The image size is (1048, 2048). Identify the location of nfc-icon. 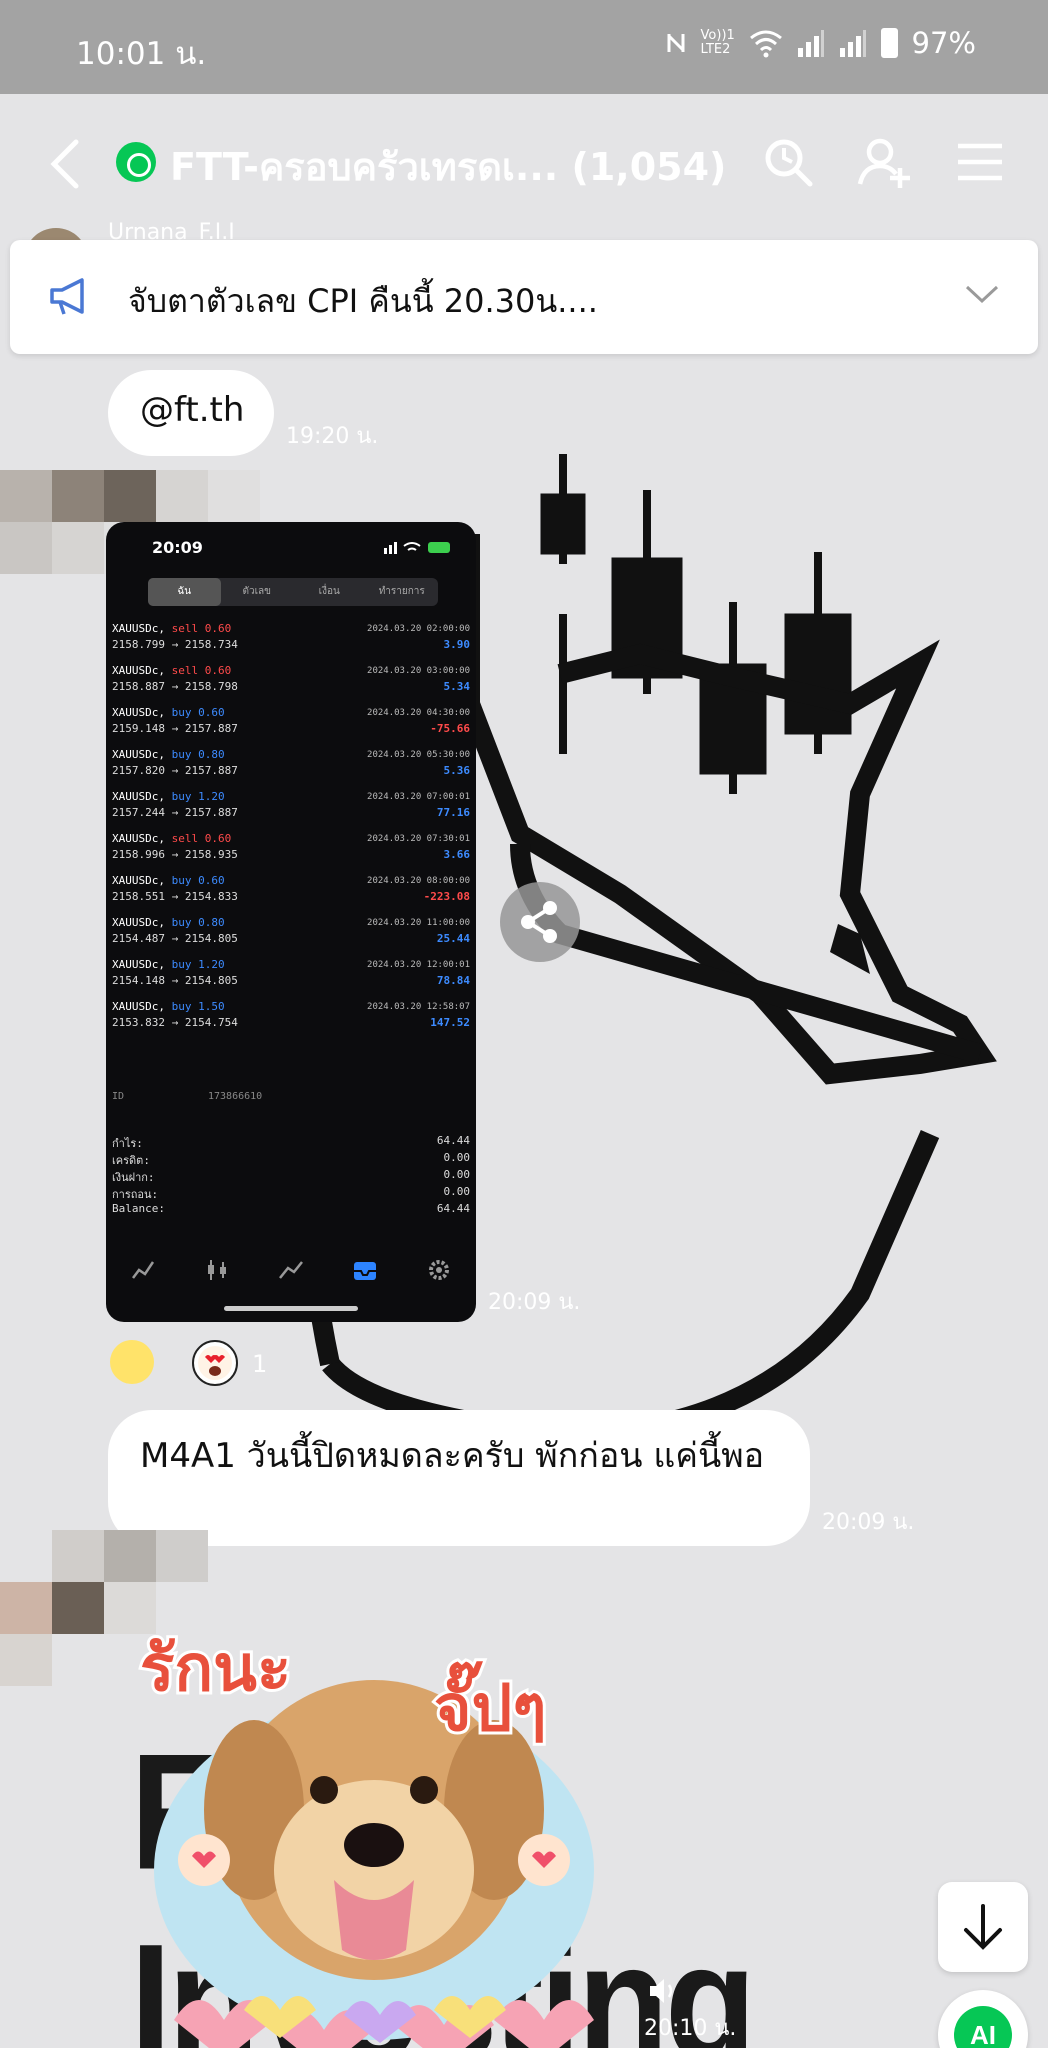
(676, 43).